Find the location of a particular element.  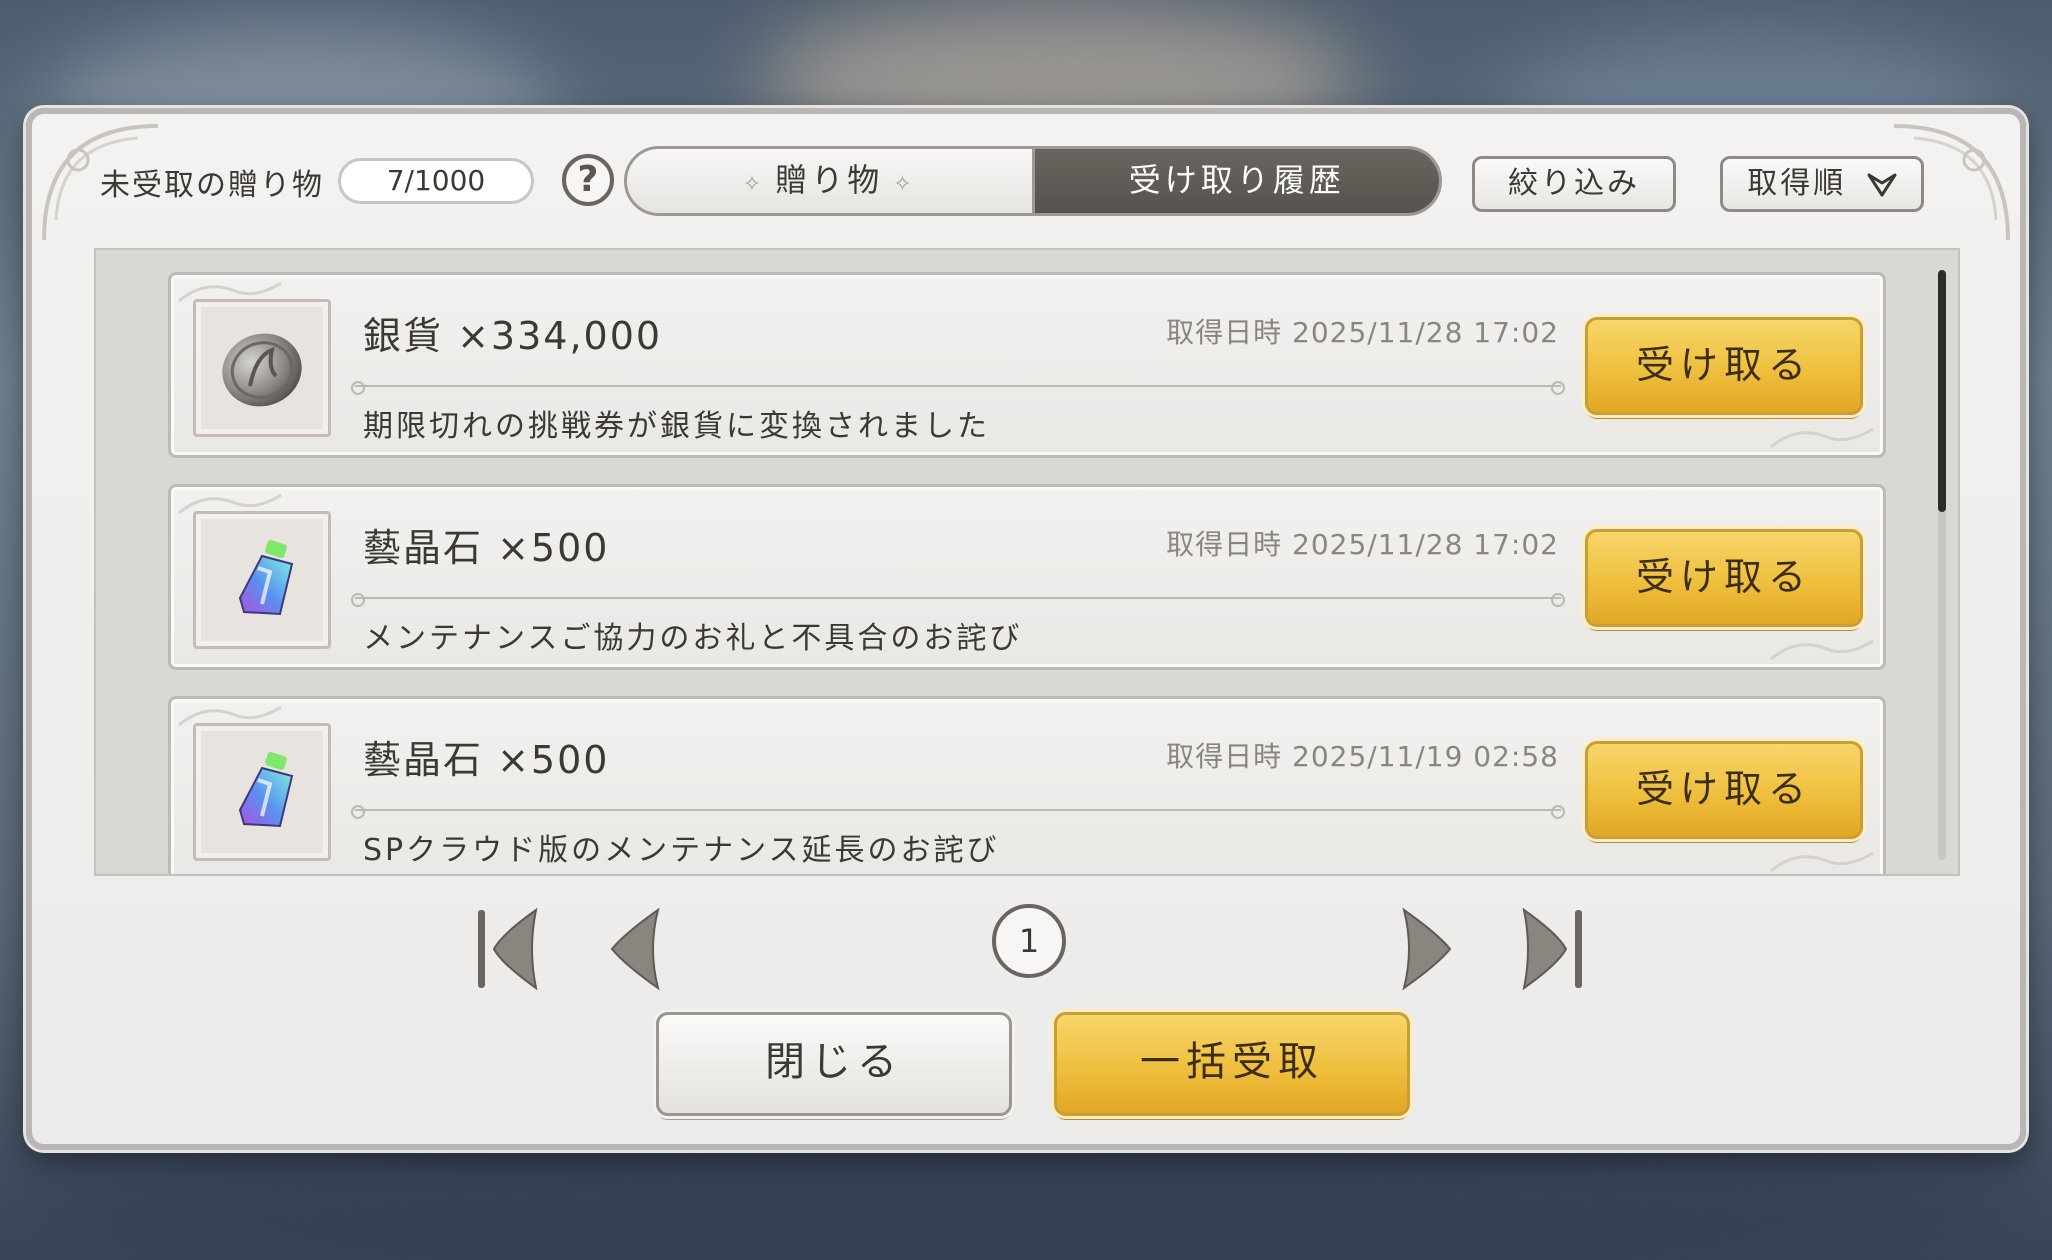

item-description: SPクラウド版のメンテナンス延長のお詫び is located at coordinates (681, 850).